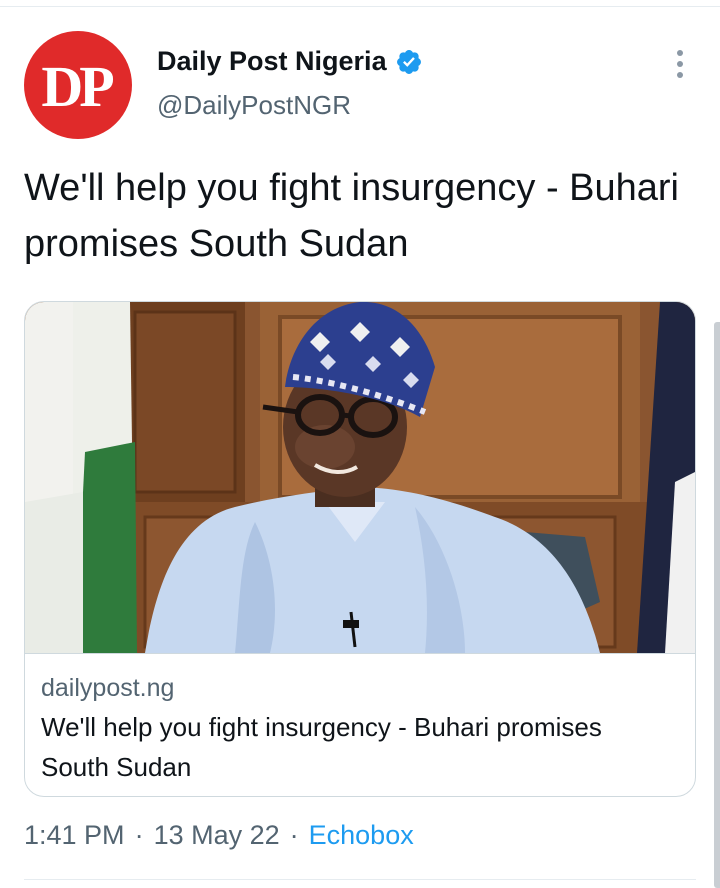 The height and width of the screenshot is (888, 720). I want to click on tweet-date: 13 May 22, so click(217, 835).